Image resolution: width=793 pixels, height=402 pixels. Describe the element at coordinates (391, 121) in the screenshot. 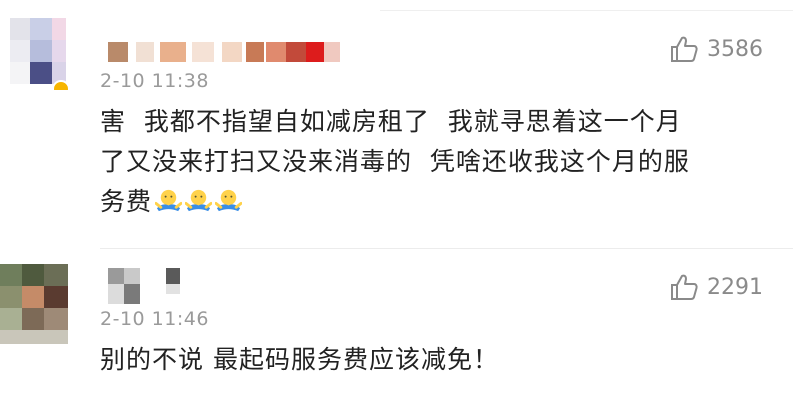

I see `comment-text-line: 害 我都不指望自如减房租了 我就寻思着这一个月` at that location.